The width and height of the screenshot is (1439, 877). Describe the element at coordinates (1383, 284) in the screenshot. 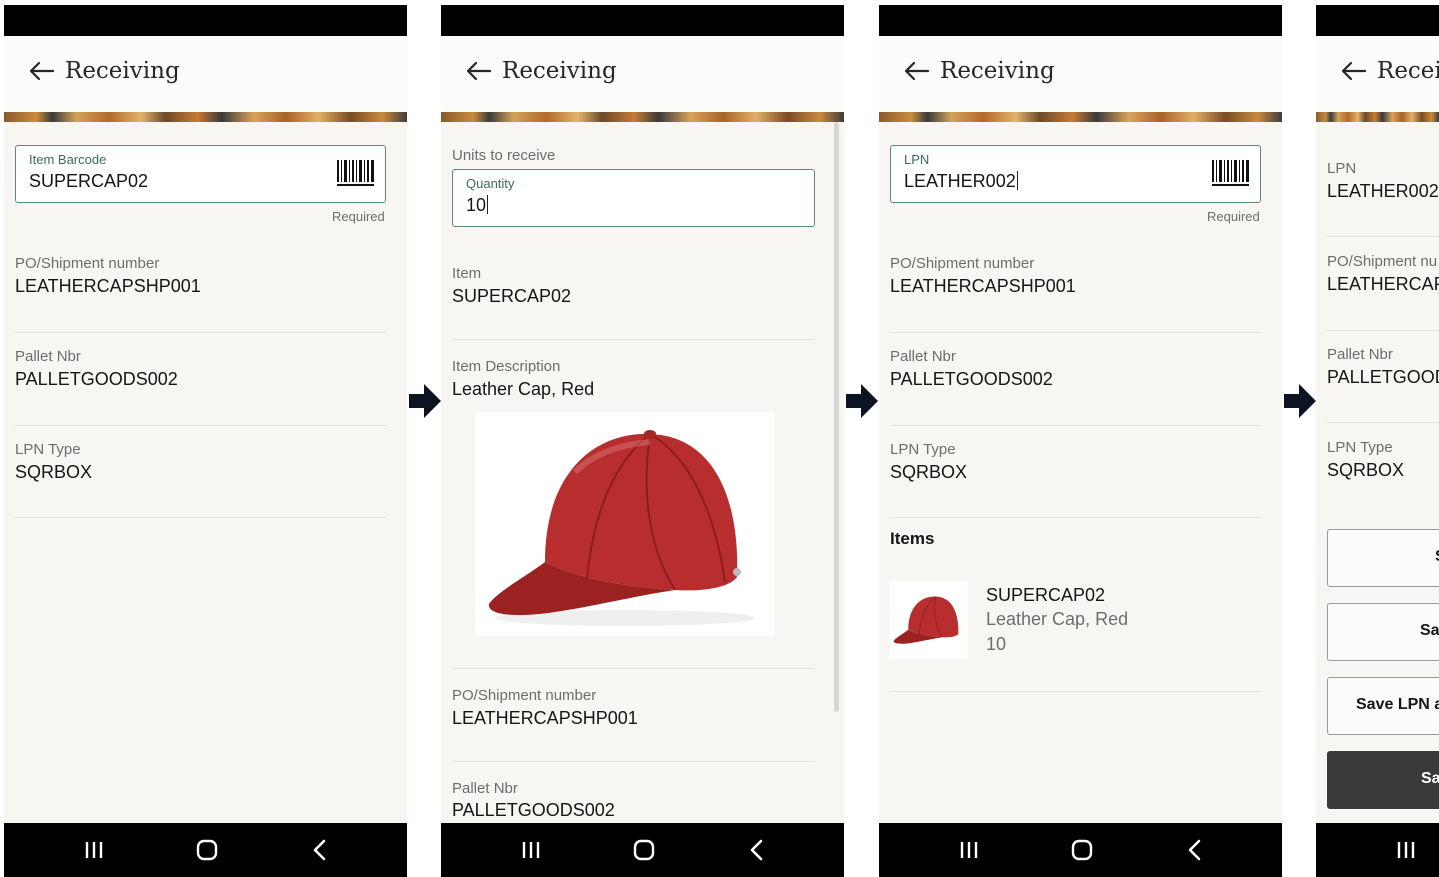

I see `po-shipment-value: LEATHERCAP` at that location.